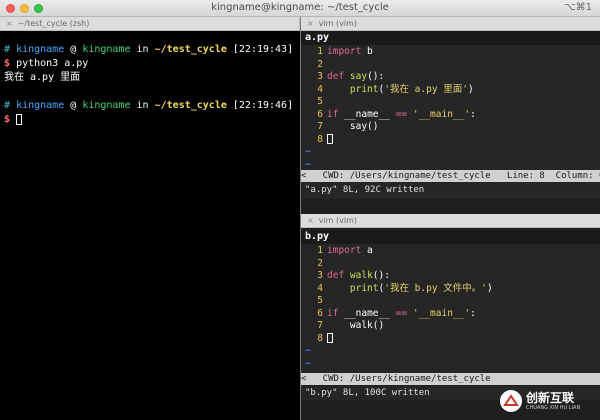 The image size is (600, 420). What do you see at coordinates (450, 221) in the screenshot?
I see `tab-vim-bottom: × vim (vim)` at bounding box center [450, 221].